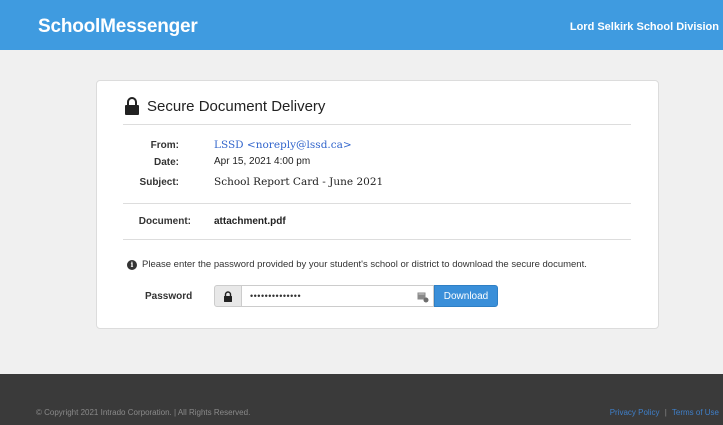  Describe the element at coordinates (159, 182) in the screenshot. I see `subject-label: Subject:` at that location.